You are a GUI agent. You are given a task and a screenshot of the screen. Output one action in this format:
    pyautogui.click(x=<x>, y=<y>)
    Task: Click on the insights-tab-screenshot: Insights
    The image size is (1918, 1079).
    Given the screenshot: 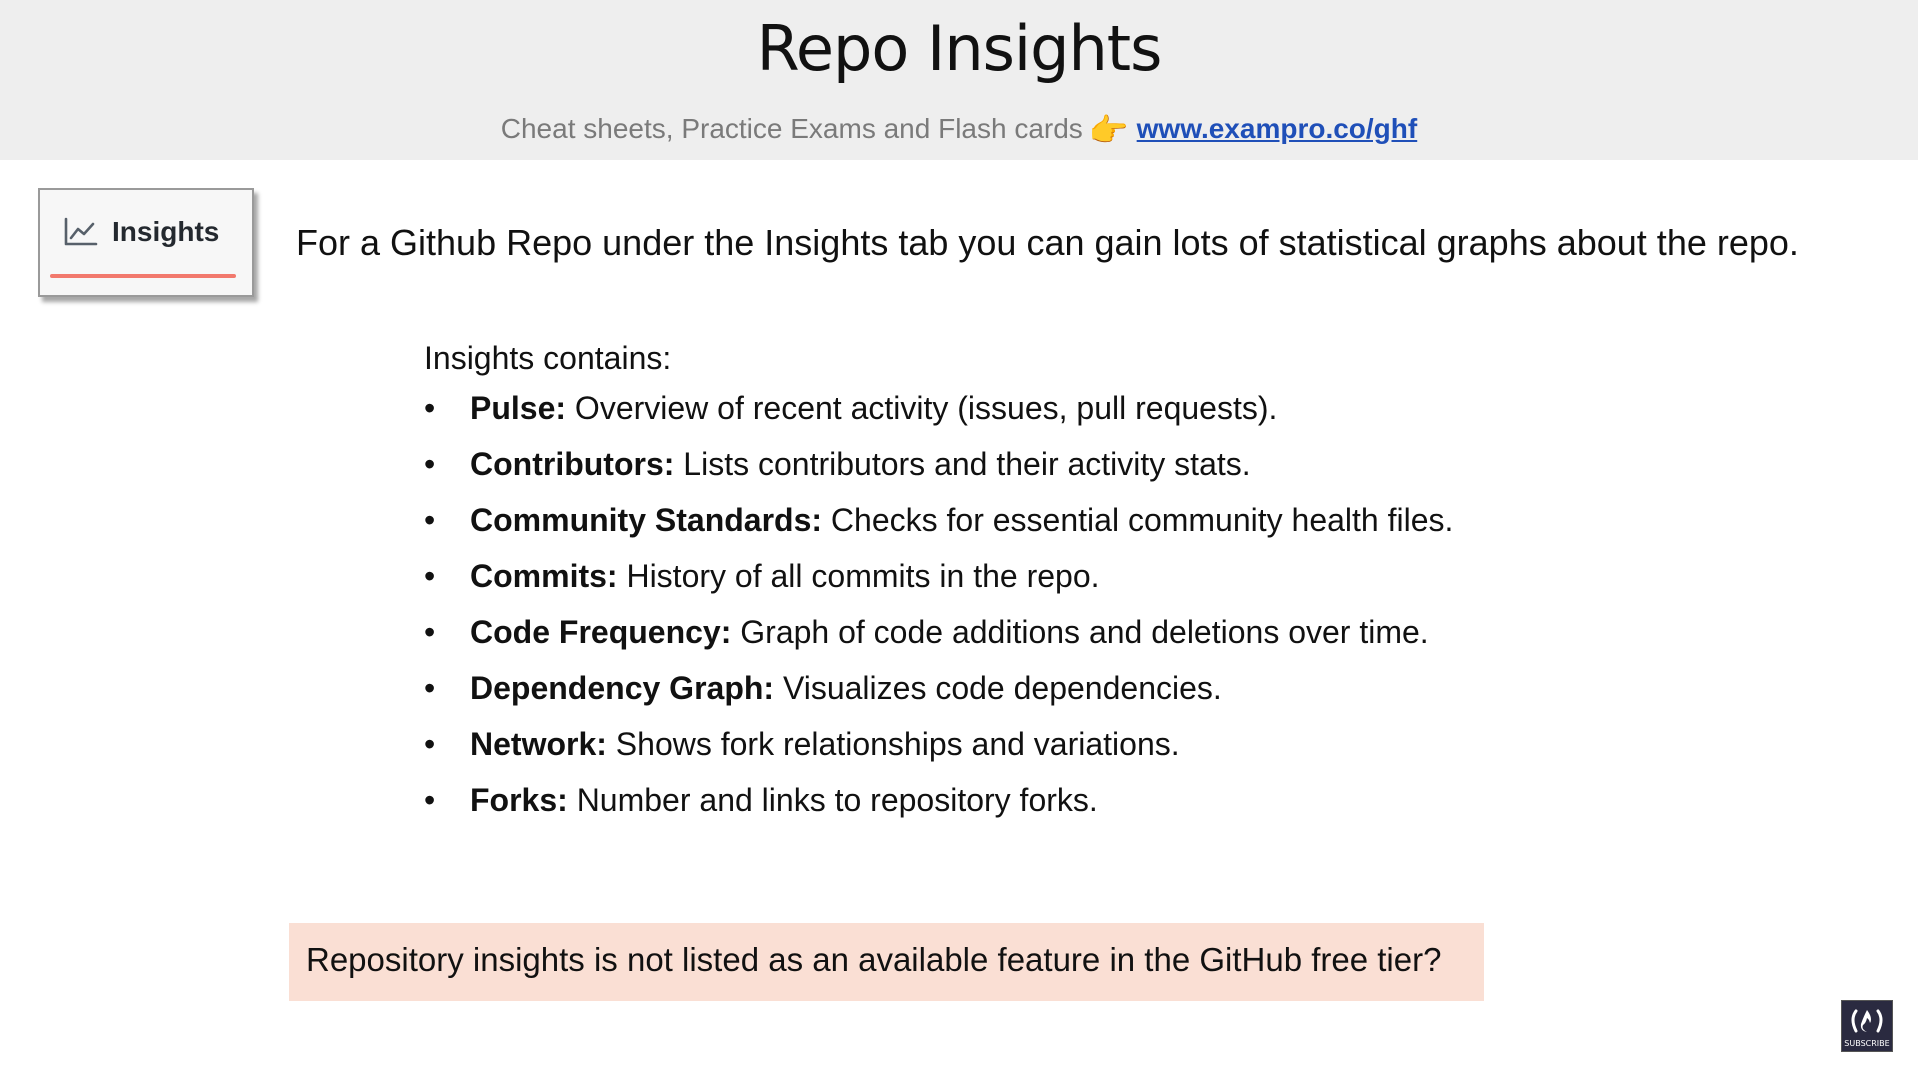 What is the action you would take?
    pyautogui.click(x=146, y=242)
    